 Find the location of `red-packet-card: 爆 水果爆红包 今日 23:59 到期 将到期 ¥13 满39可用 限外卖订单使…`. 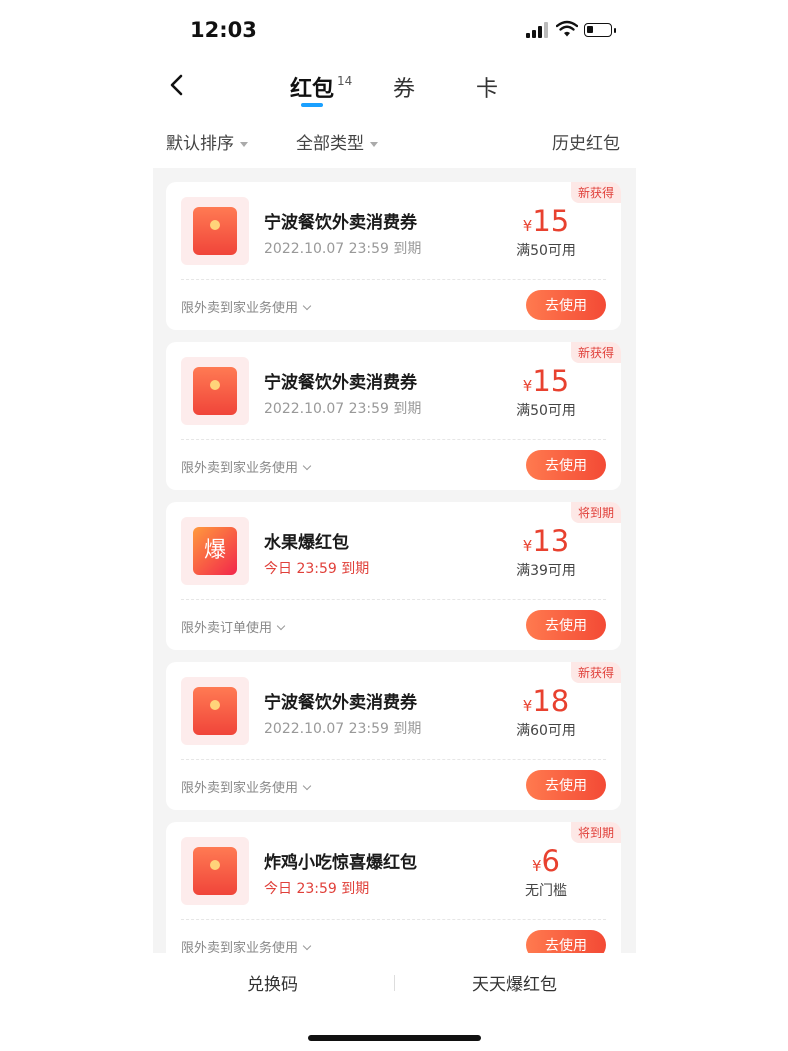

red-packet-card: 爆 水果爆红包 今日 23:59 到期 将到期 ¥13 满39可用 限外卖订单使… is located at coordinates (393, 576).